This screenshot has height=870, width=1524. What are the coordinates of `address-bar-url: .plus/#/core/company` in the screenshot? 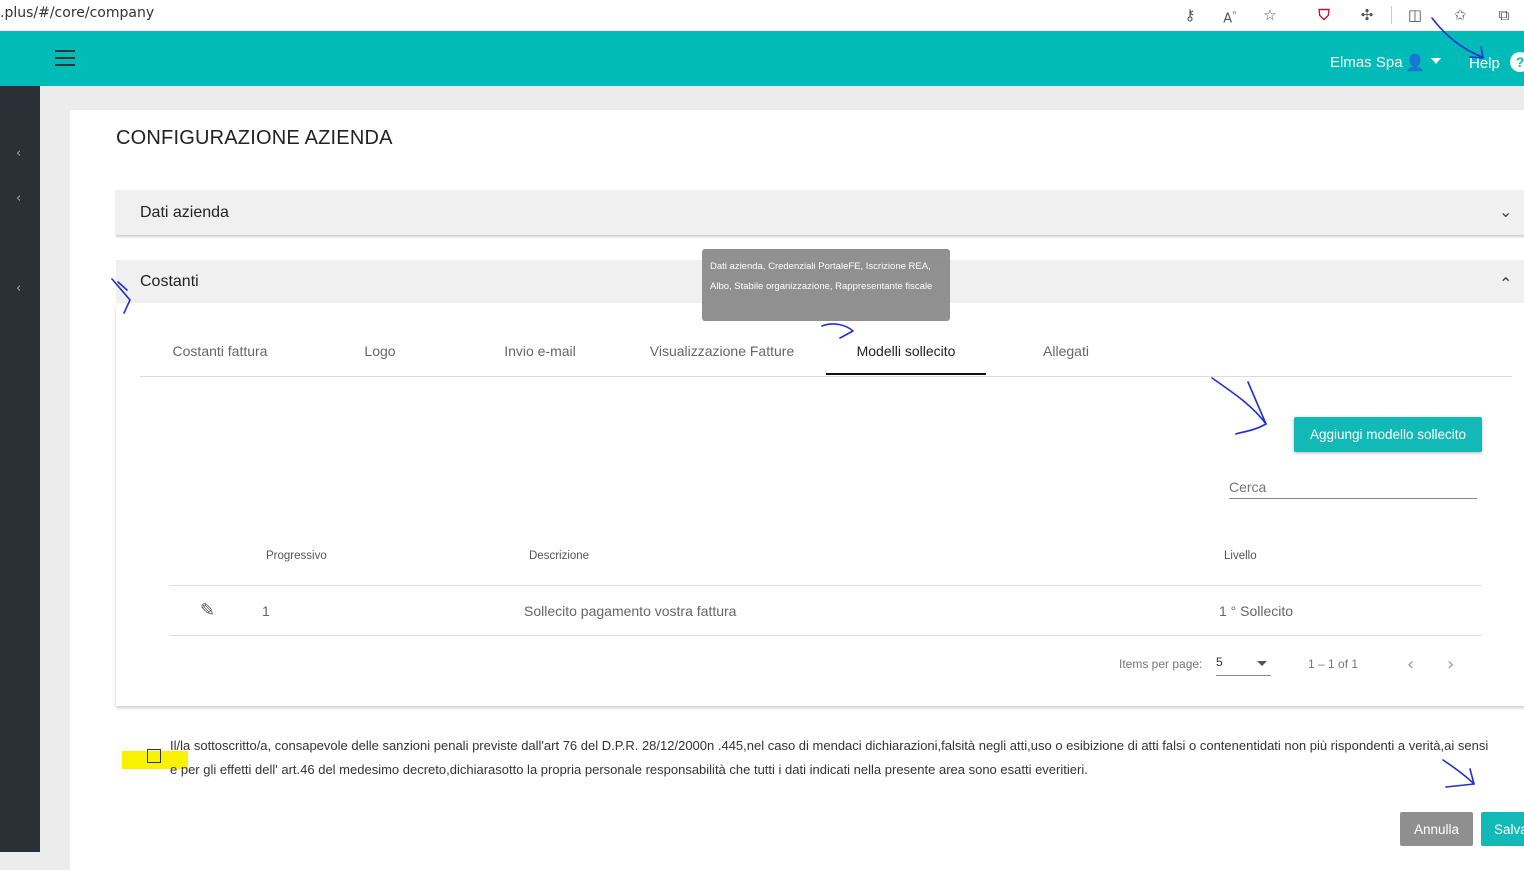 It's located at (77, 13).